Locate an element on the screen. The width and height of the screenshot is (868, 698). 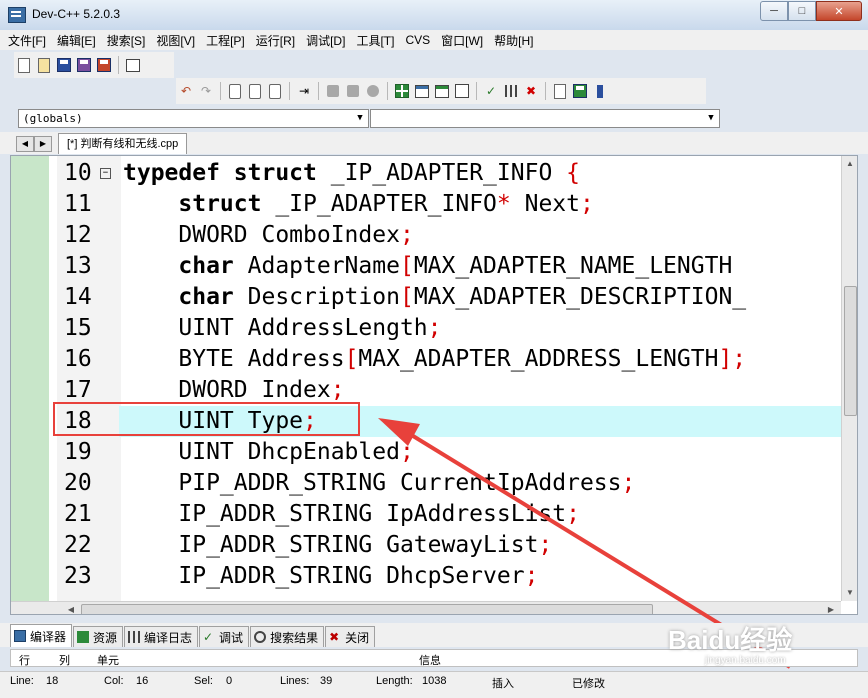
output-tab-compiler: 编译器 is located at coordinates (41, 635).